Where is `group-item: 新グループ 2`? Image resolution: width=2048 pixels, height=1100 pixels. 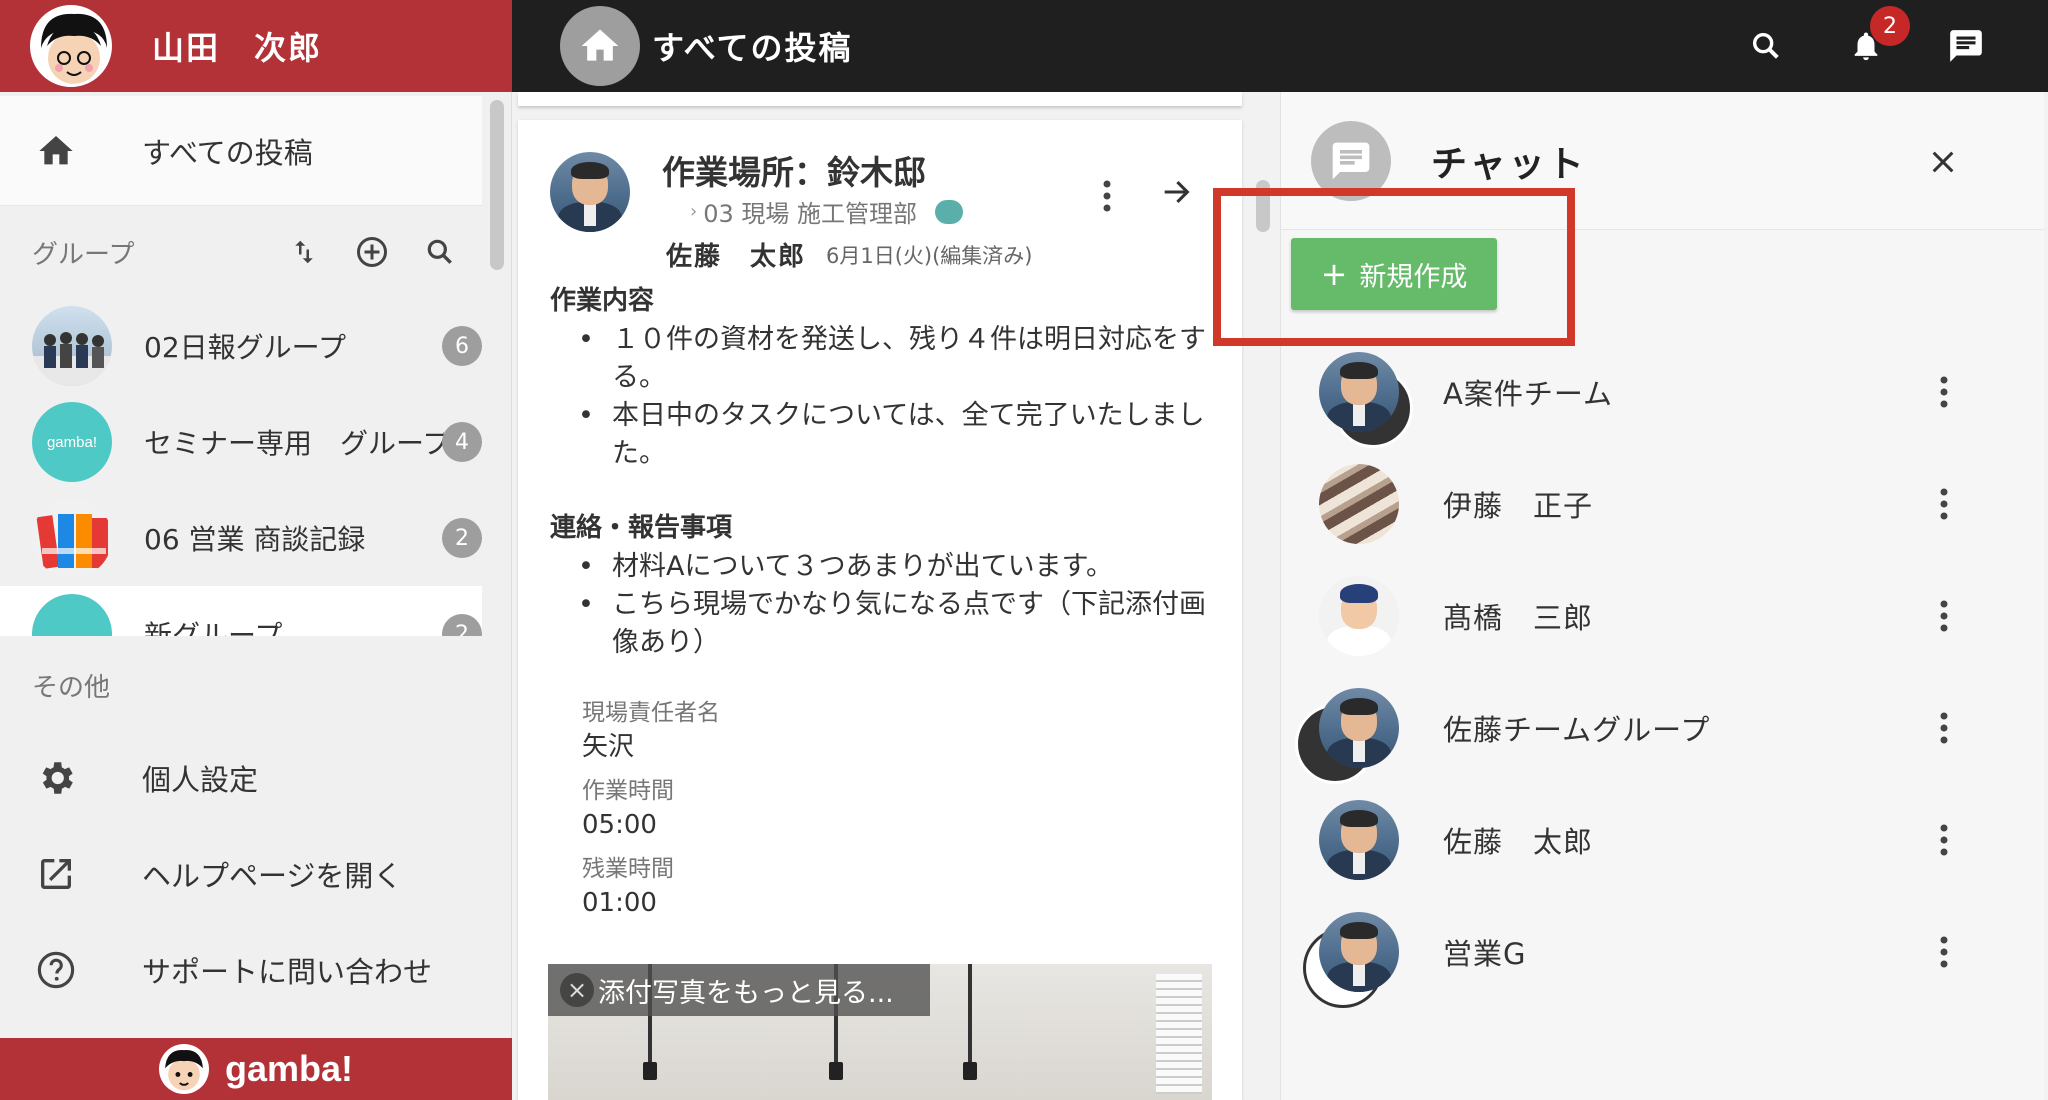
group-item: 新グループ 2 is located at coordinates (241, 611).